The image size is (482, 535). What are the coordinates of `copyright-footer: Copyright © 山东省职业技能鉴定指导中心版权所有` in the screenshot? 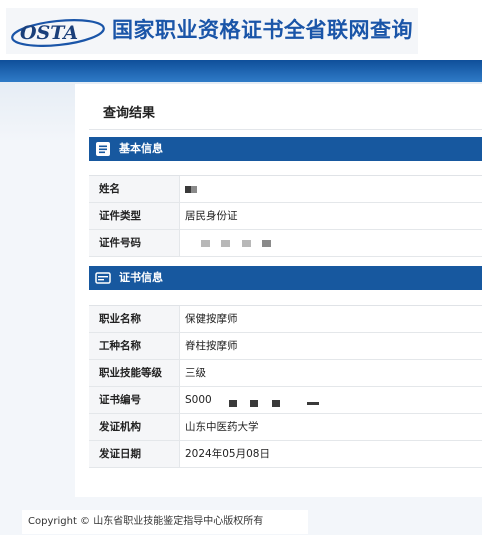 It's located at (165, 522).